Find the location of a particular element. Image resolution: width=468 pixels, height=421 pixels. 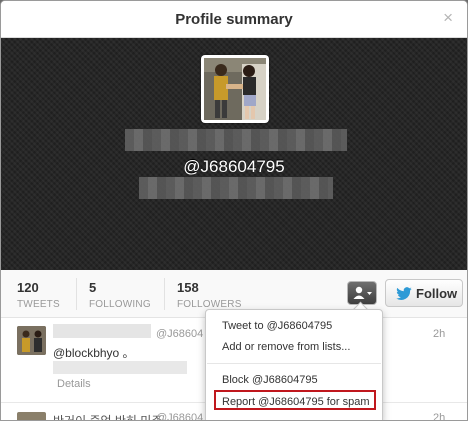

person-icon is located at coordinates (362, 292).